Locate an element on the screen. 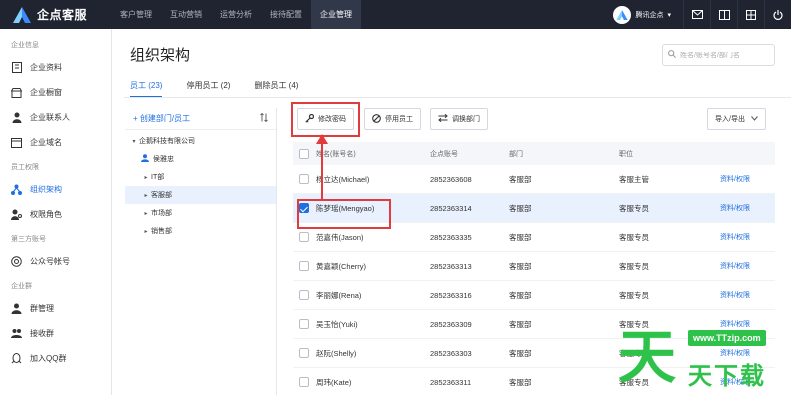 The height and width of the screenshot is (395, 791). create-dept-staff-button: + 创建部门/员工 is located at coordinates (161, 118).